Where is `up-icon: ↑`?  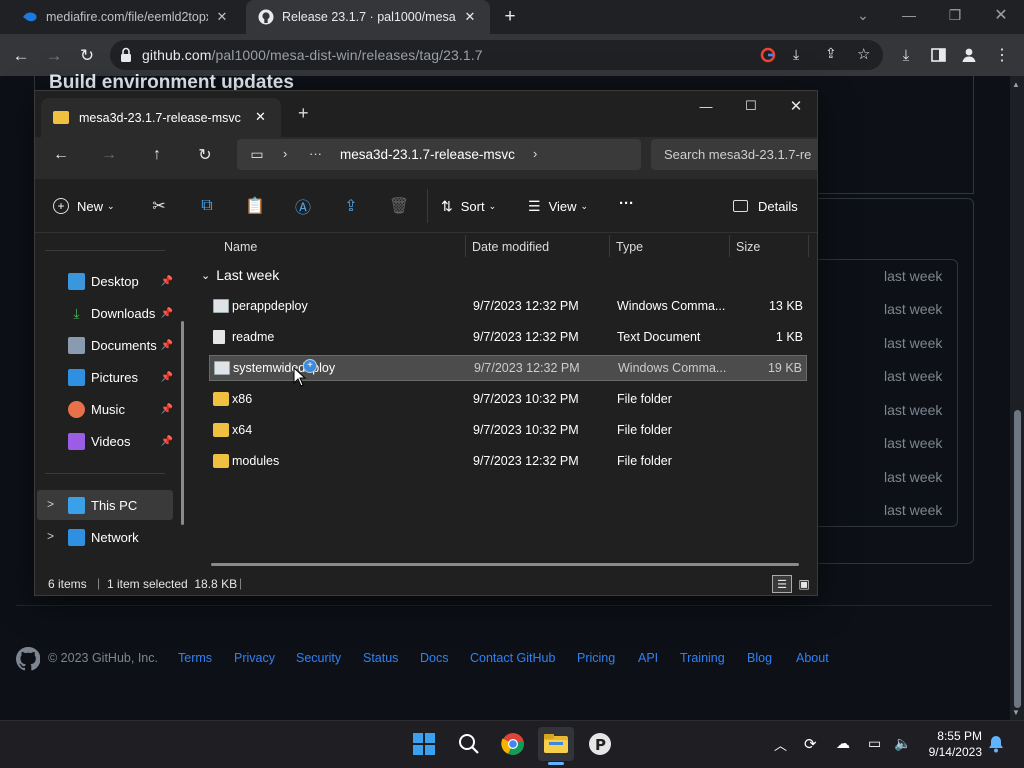 up-icon: ↑ is located at coordinates (157, 155).